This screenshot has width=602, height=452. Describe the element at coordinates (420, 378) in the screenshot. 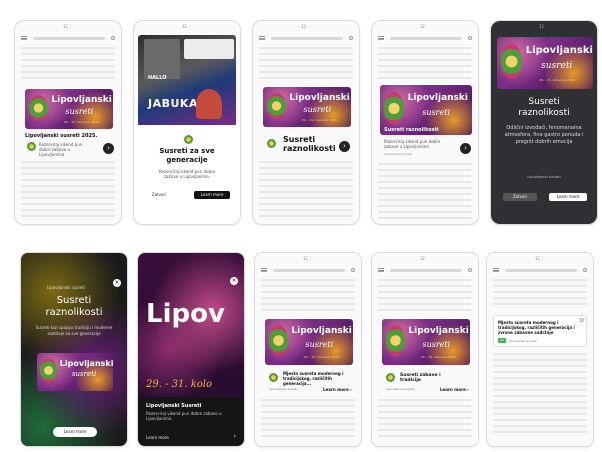

I see `ad-title: Susreti zabave i tradicije` at that location.